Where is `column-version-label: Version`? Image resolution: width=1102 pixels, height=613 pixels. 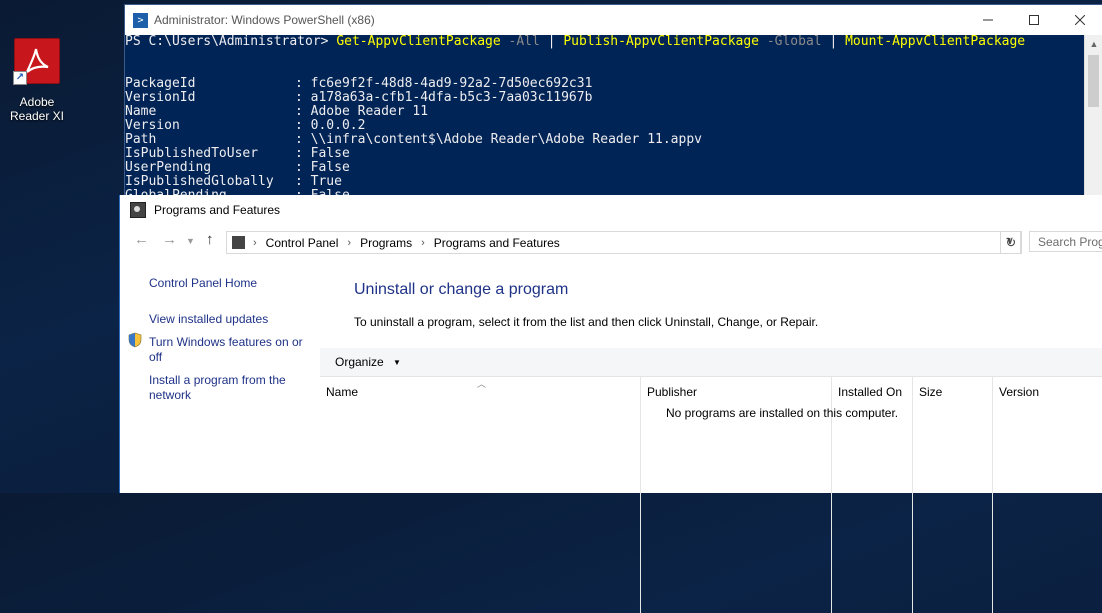
column-version-label: Version is located at coordinates (1019, 392).